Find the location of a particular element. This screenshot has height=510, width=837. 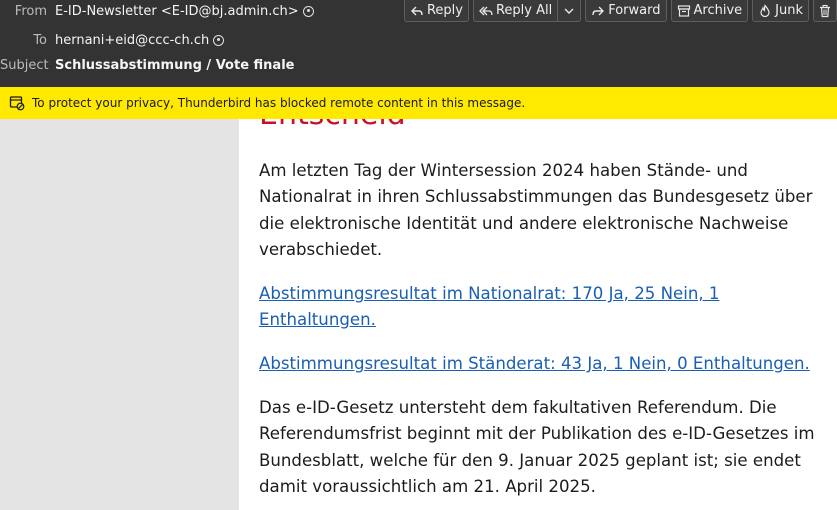

junk-label: Junk is located at coordinates (789, 10).